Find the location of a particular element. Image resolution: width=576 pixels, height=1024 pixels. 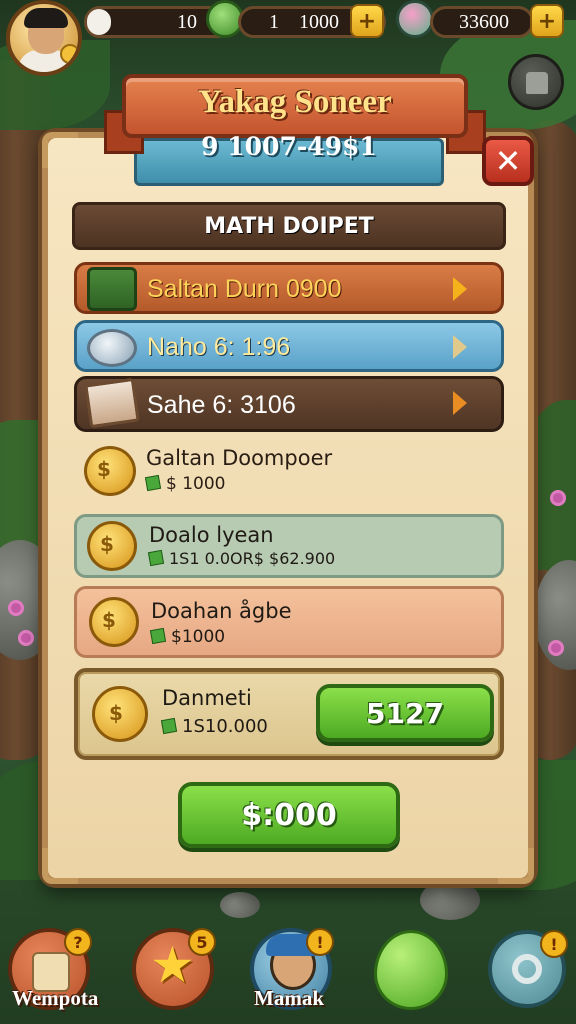

resource-1-value: 10 is located at coordinates (187, 21).